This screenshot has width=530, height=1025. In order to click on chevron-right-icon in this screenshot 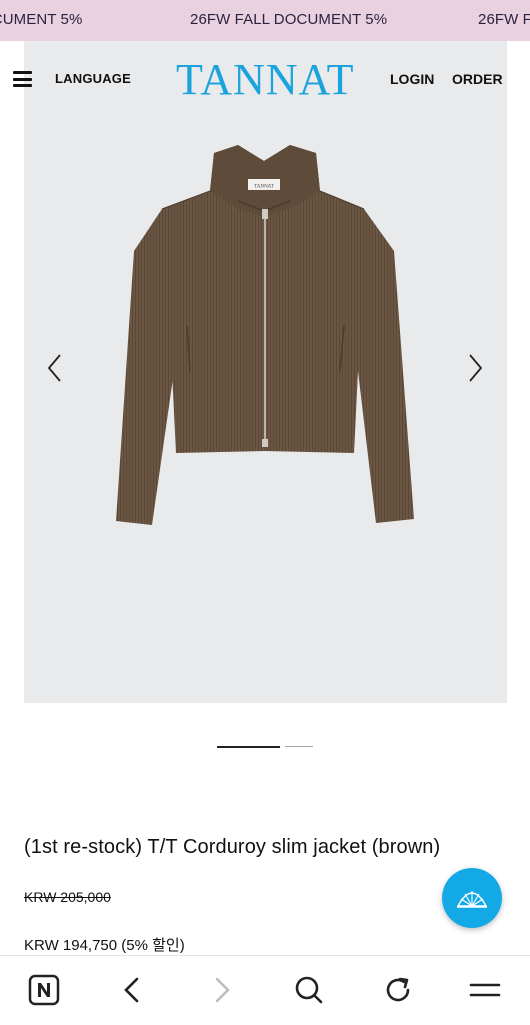, I will do `click(475, 368)`.